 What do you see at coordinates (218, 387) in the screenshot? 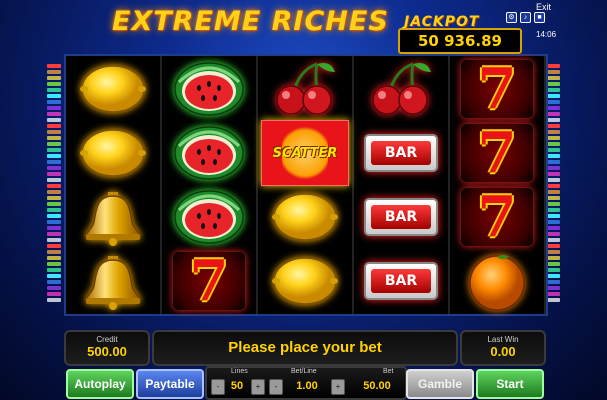
I see `lines-minus-button: -` at bounding box center [218, 387].